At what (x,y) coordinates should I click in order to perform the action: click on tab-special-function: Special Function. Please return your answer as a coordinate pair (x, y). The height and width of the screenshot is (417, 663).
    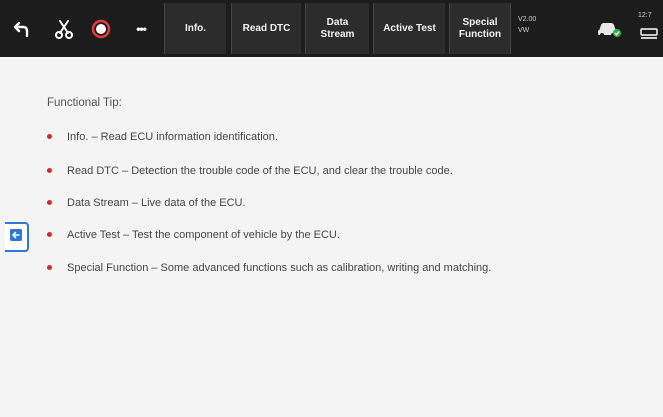
    Looking at the image, I should click on (480, 28).